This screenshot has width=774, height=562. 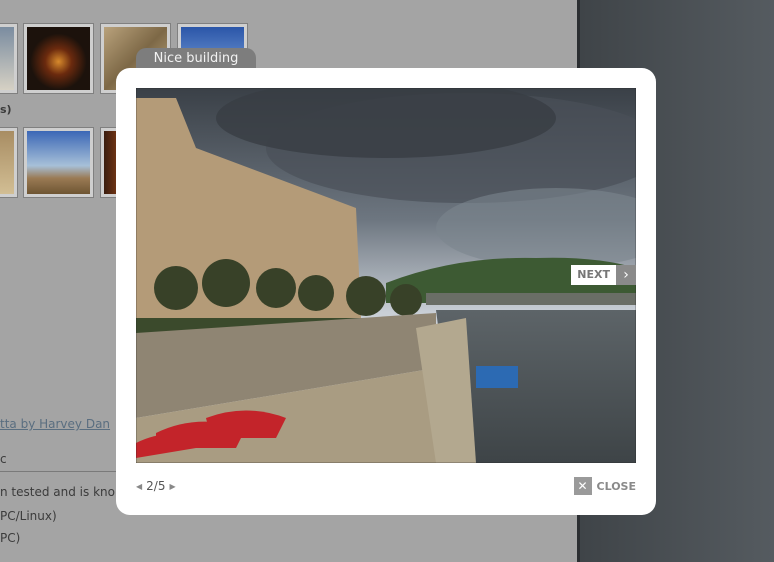 I want to click on triangle-right-icon: ▶, so click(x=172, y=486).